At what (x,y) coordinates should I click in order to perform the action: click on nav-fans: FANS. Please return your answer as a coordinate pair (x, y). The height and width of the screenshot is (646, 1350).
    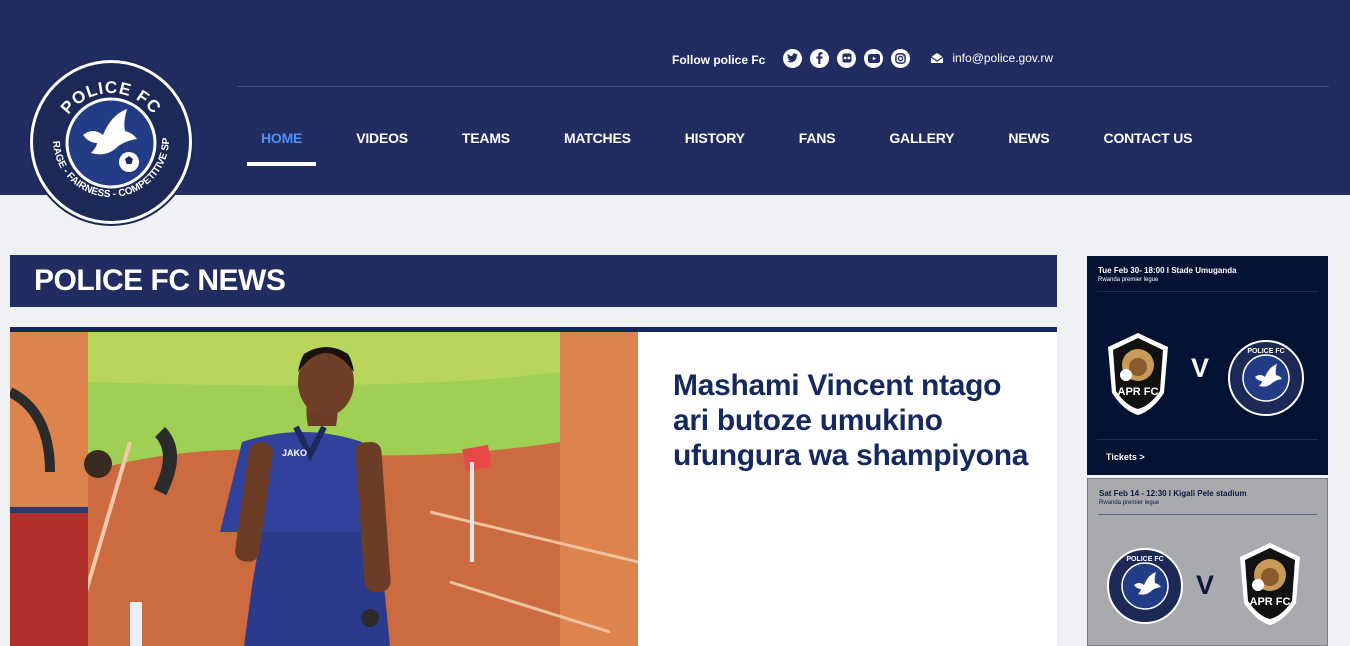
    Looking at the image, I should click on (817, 143).